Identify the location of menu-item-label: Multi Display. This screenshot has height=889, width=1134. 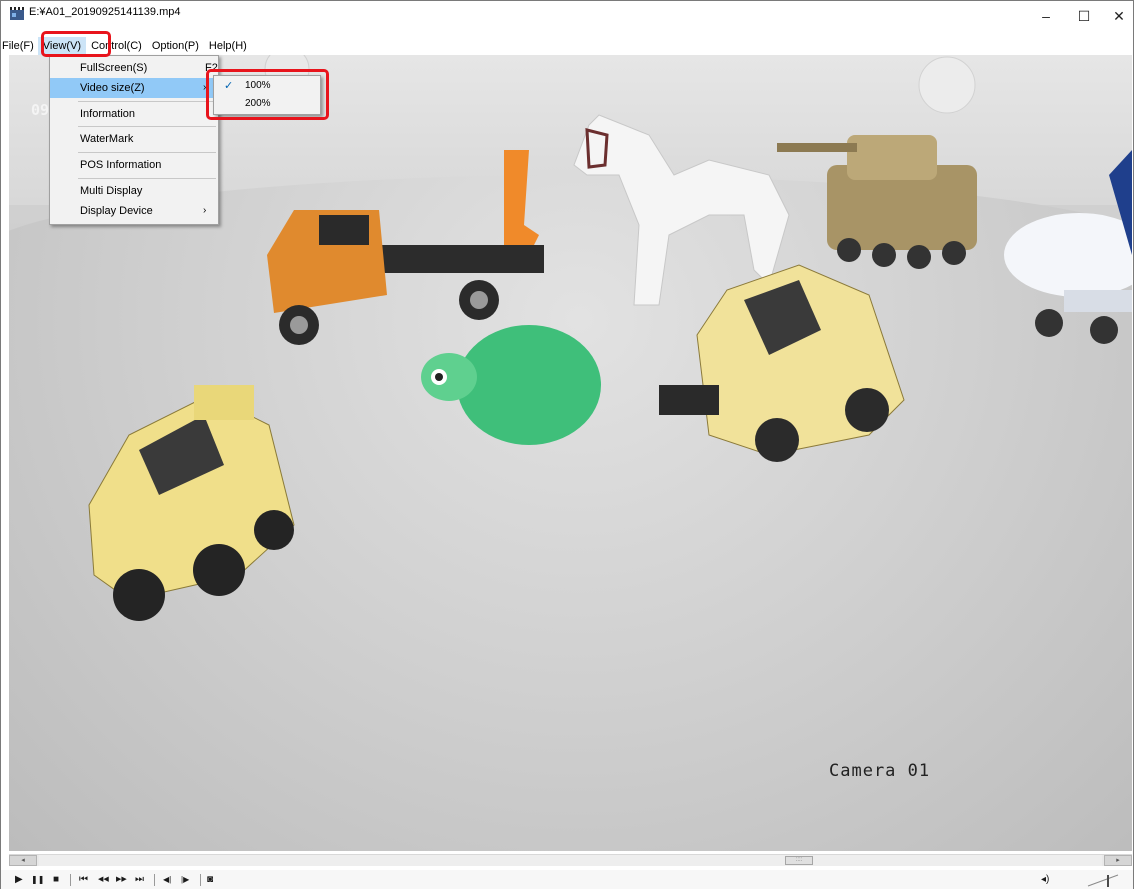
(111, 191).